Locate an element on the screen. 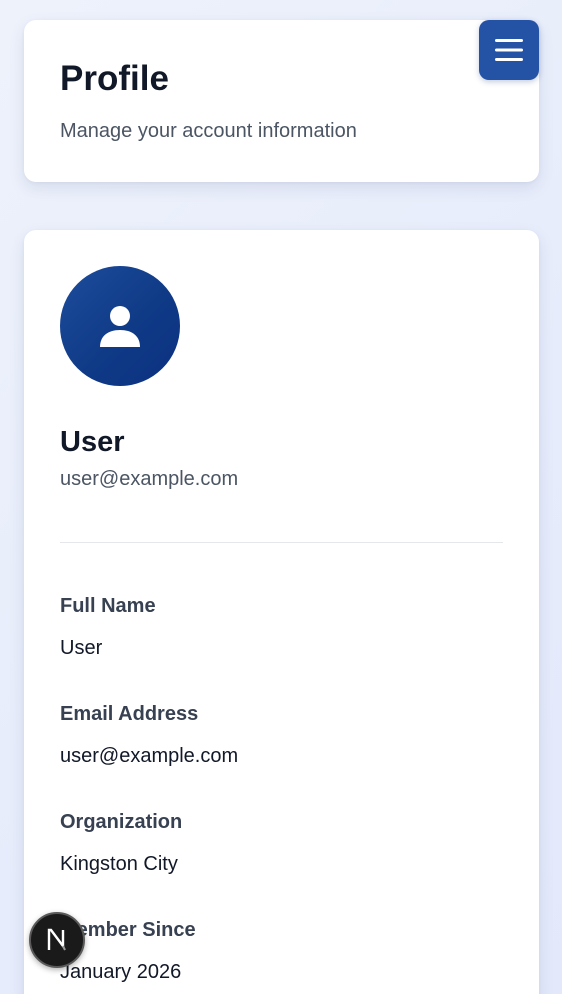  divider is located at coordinates (281, 542).